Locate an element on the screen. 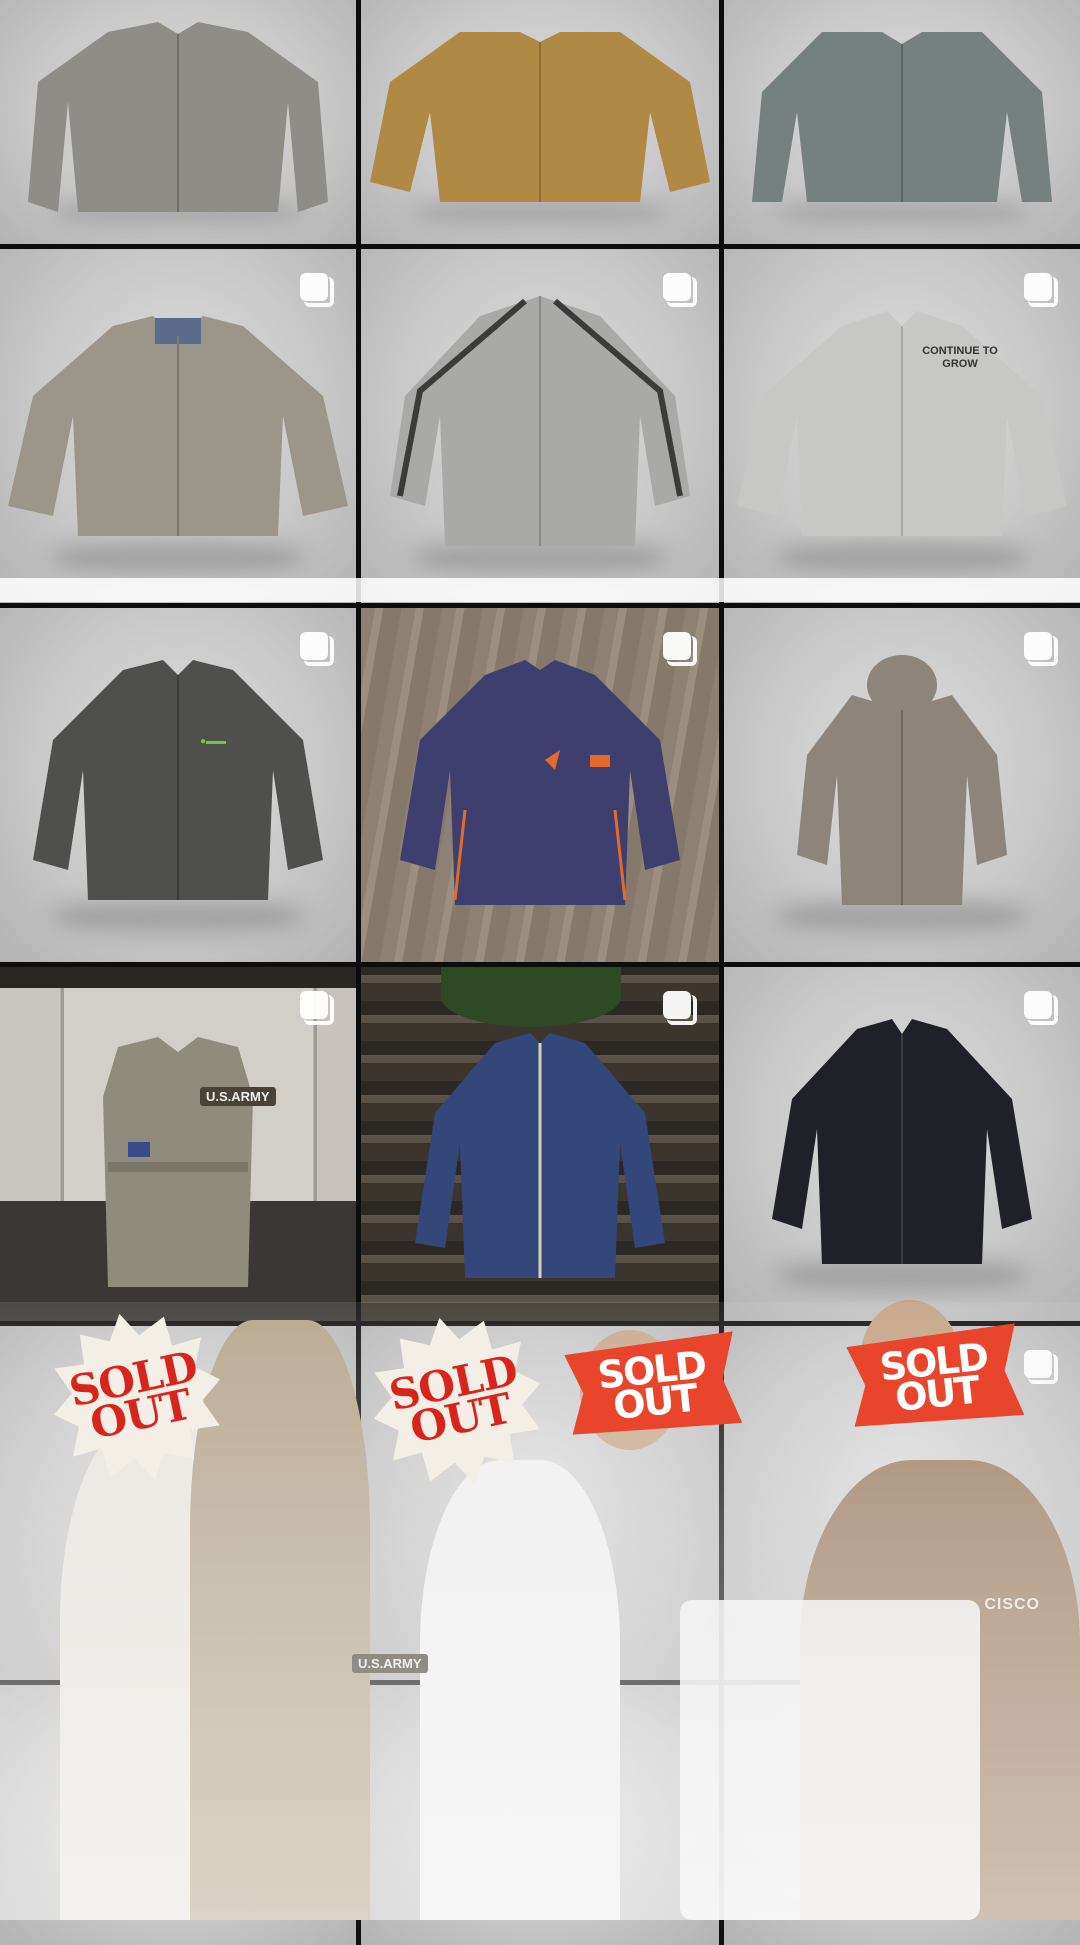 Image resolution: width=1080 pixels, height=1945 pixels. sold-out-text-4: SOLD OUT is located at coordinates (933, 1377).